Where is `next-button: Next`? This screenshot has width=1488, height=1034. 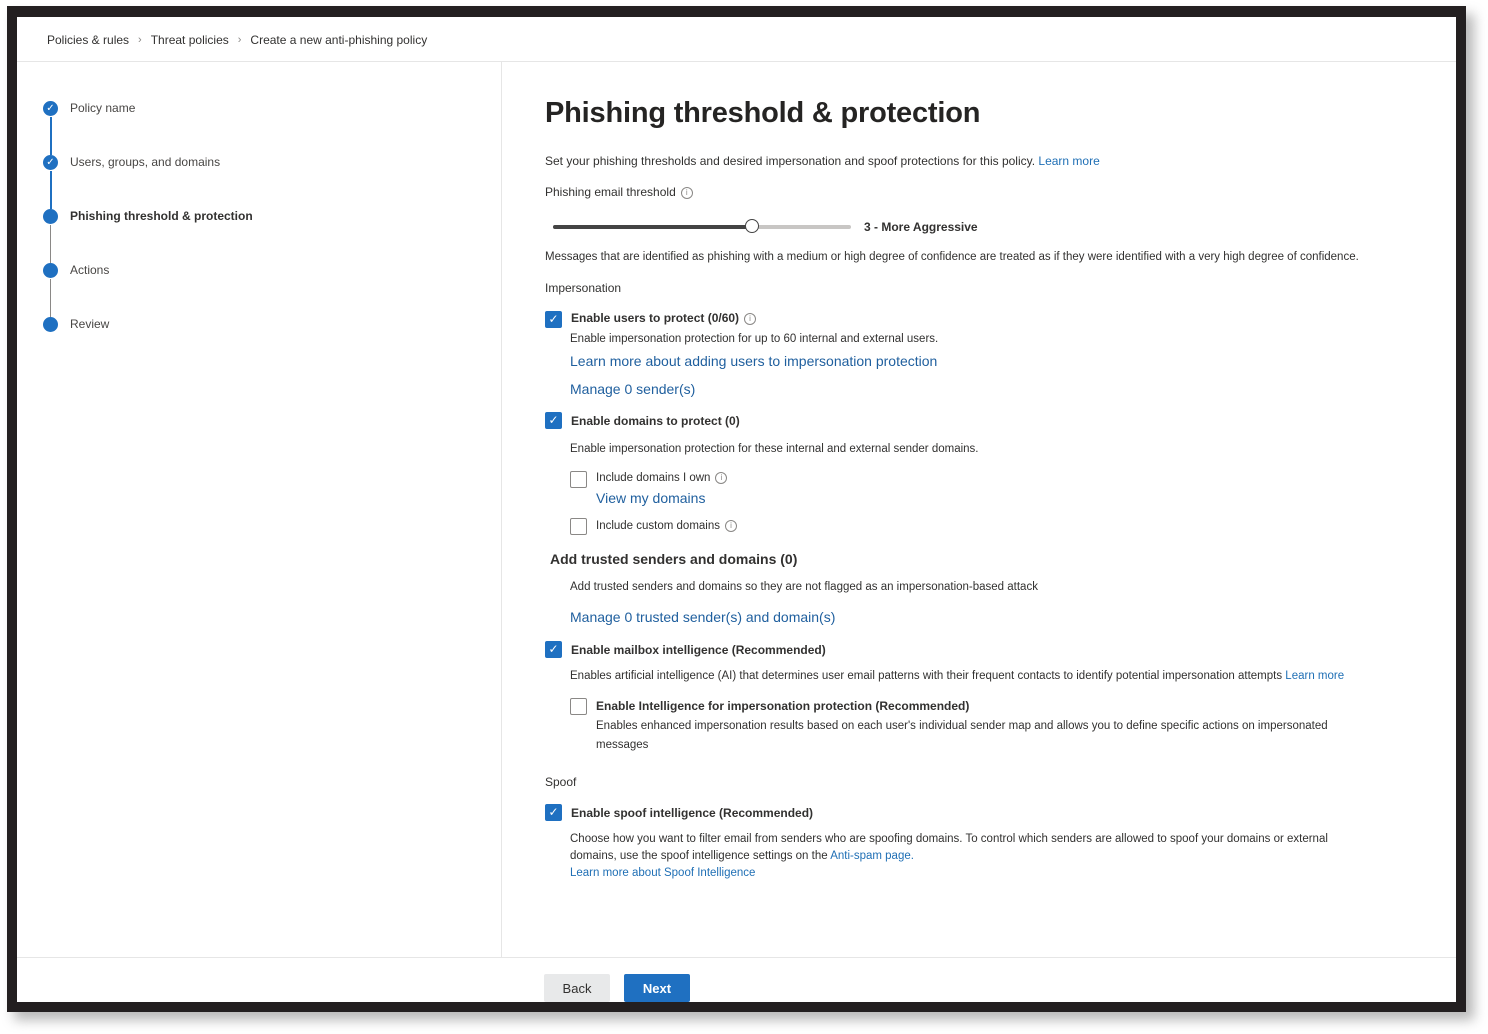 next-button: Next is located at coordinates (657, 988).